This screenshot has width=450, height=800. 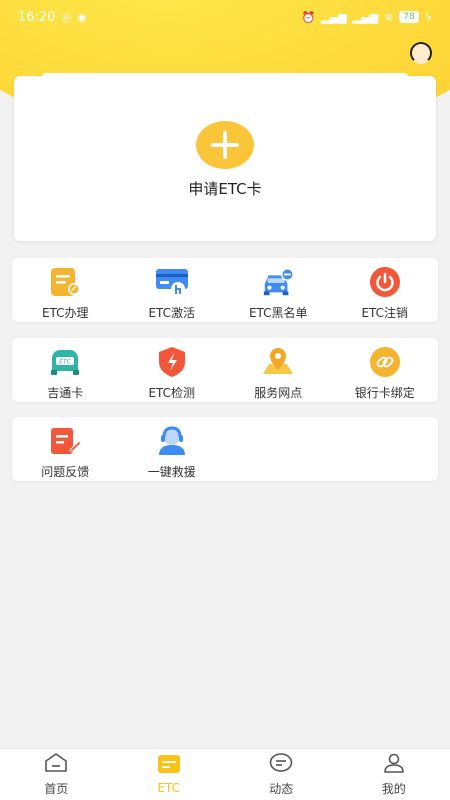 I want to click on grid-label: 银行卡绑定, so click(x=384, y=393).